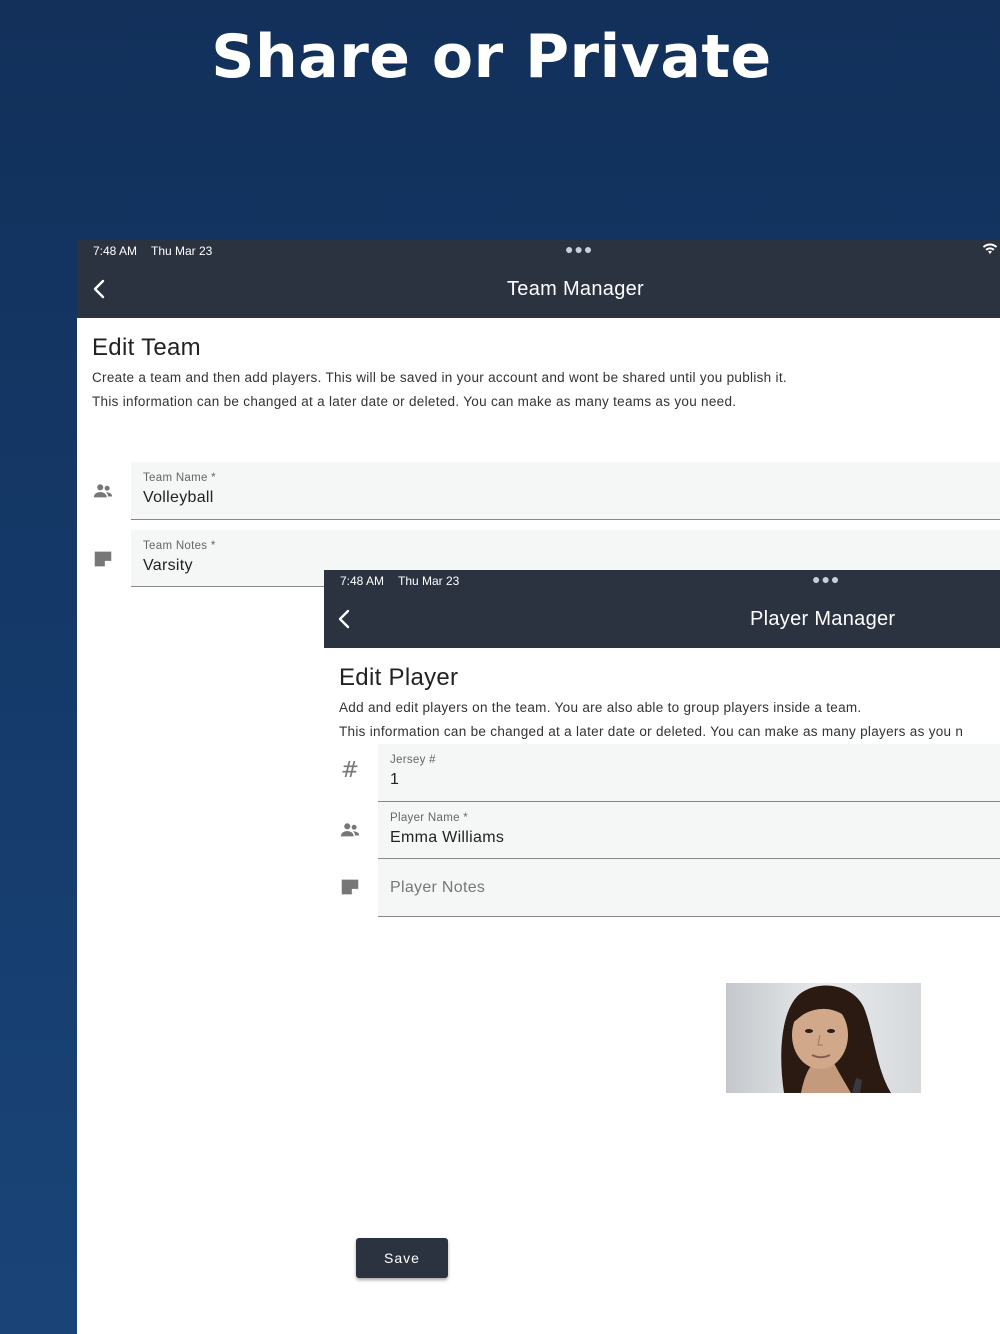  Describe the element at coordinates (823, 1038) in the screenshot. I see `player-photo` at that location.